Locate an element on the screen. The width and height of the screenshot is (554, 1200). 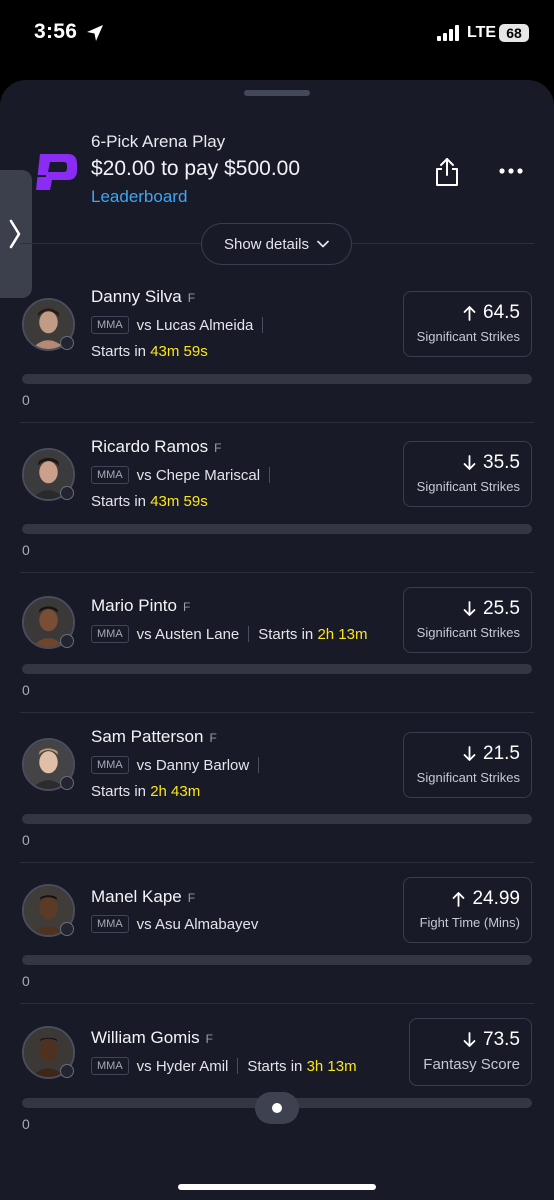
pick-meta: MMA vs Lucas Almeida is located at coordinates (181, 325).